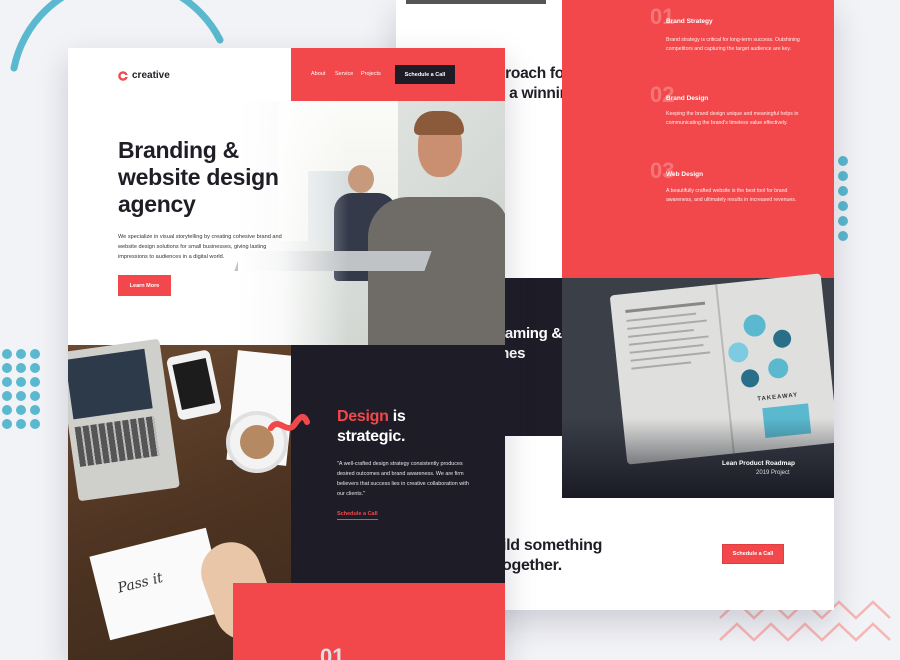 The image size is (900, 660). I want to click on design-heading: Design is strategic., so click(371, 427).